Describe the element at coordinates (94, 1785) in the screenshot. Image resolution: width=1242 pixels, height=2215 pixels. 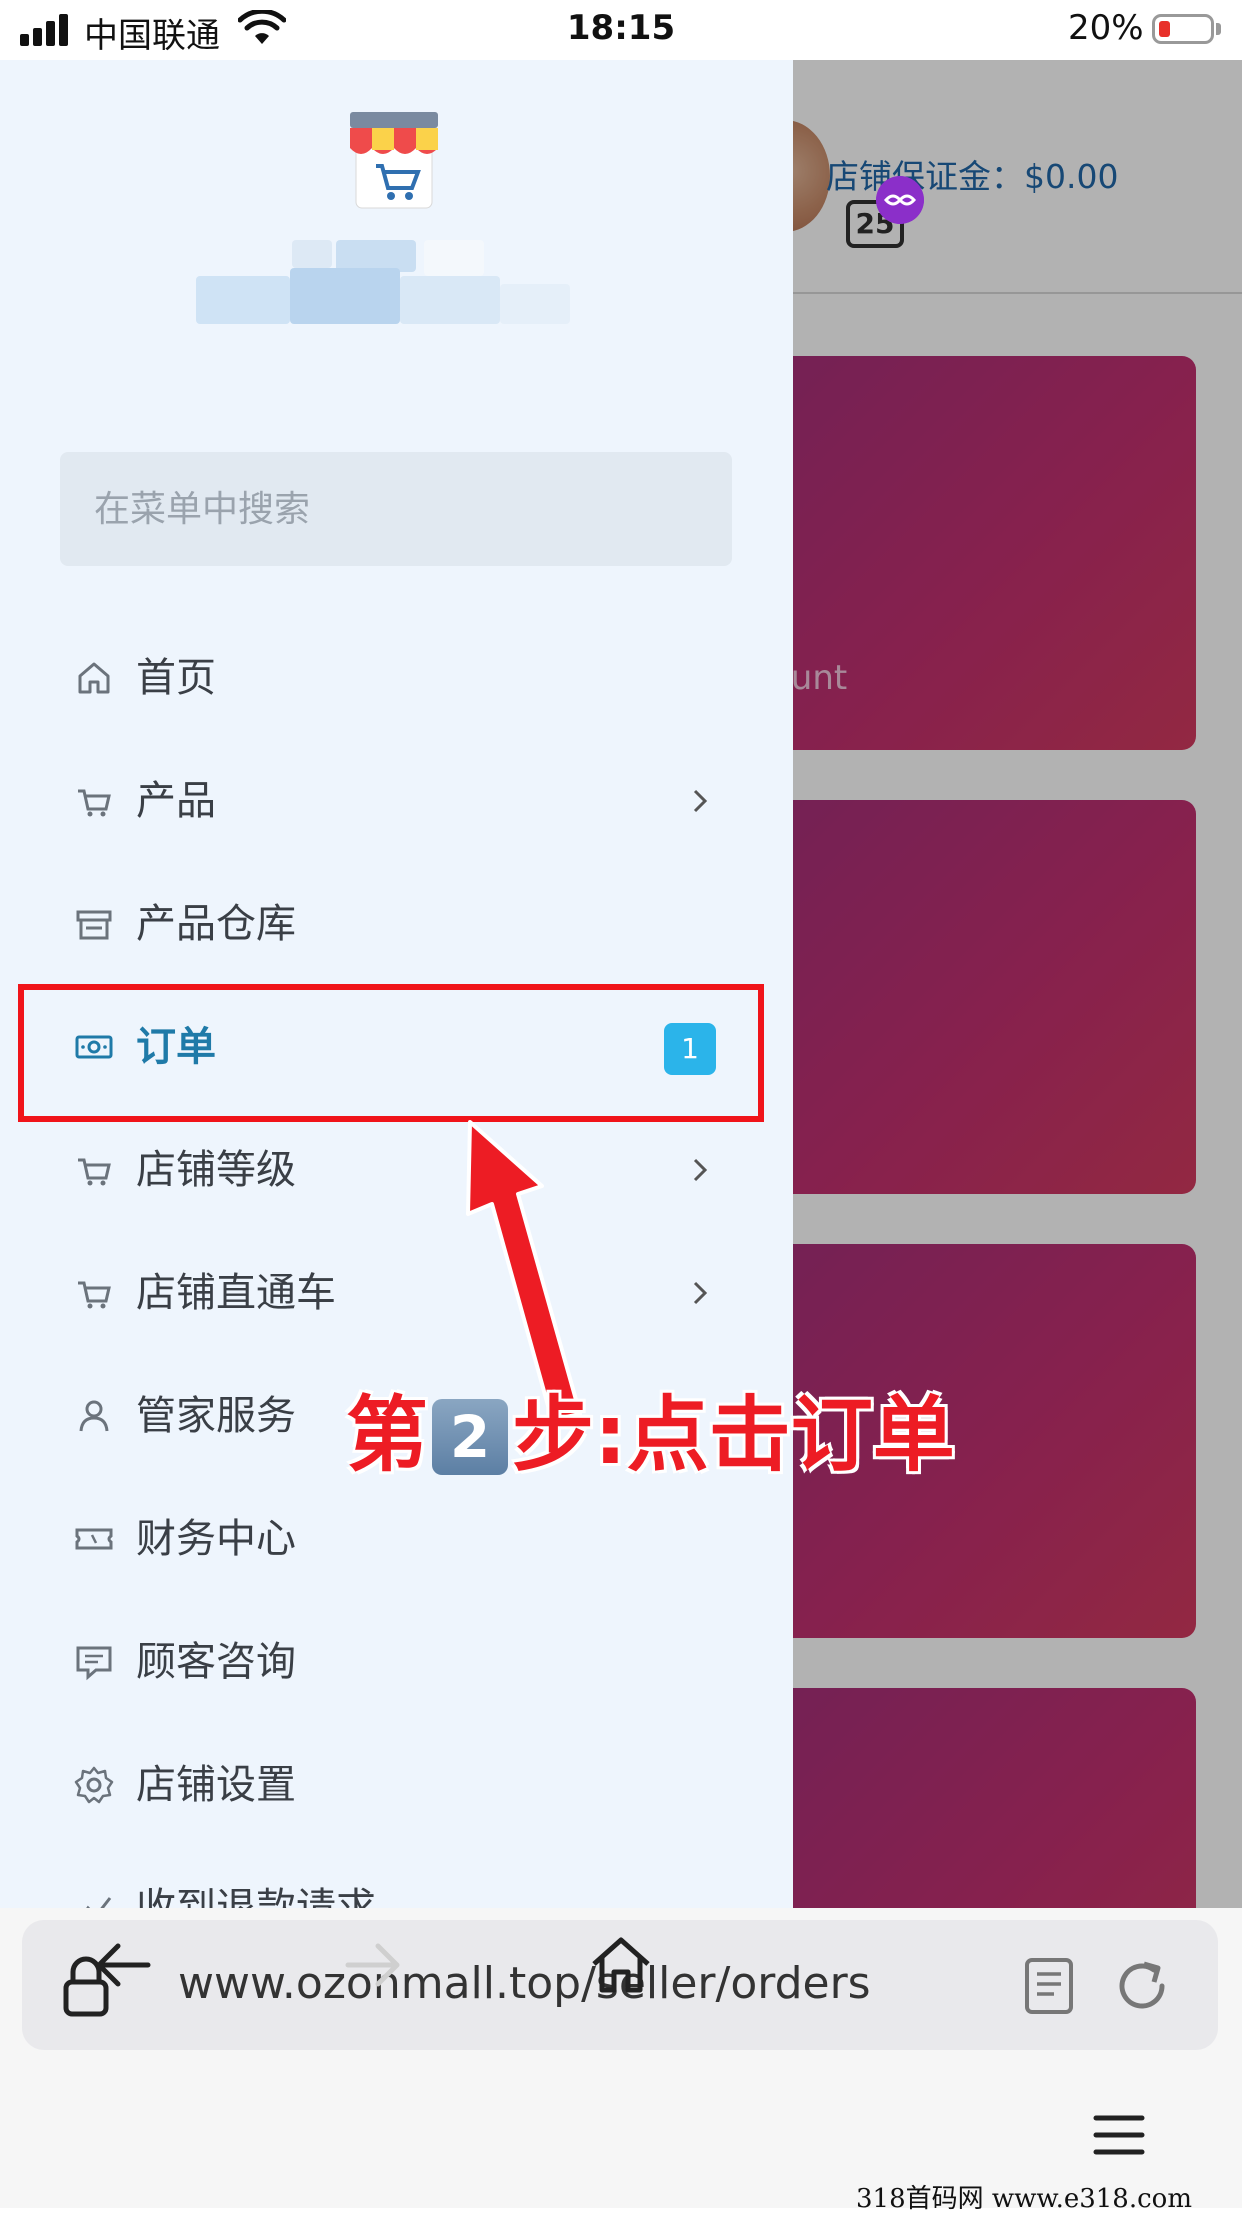
I see `gear-icon` at that location.